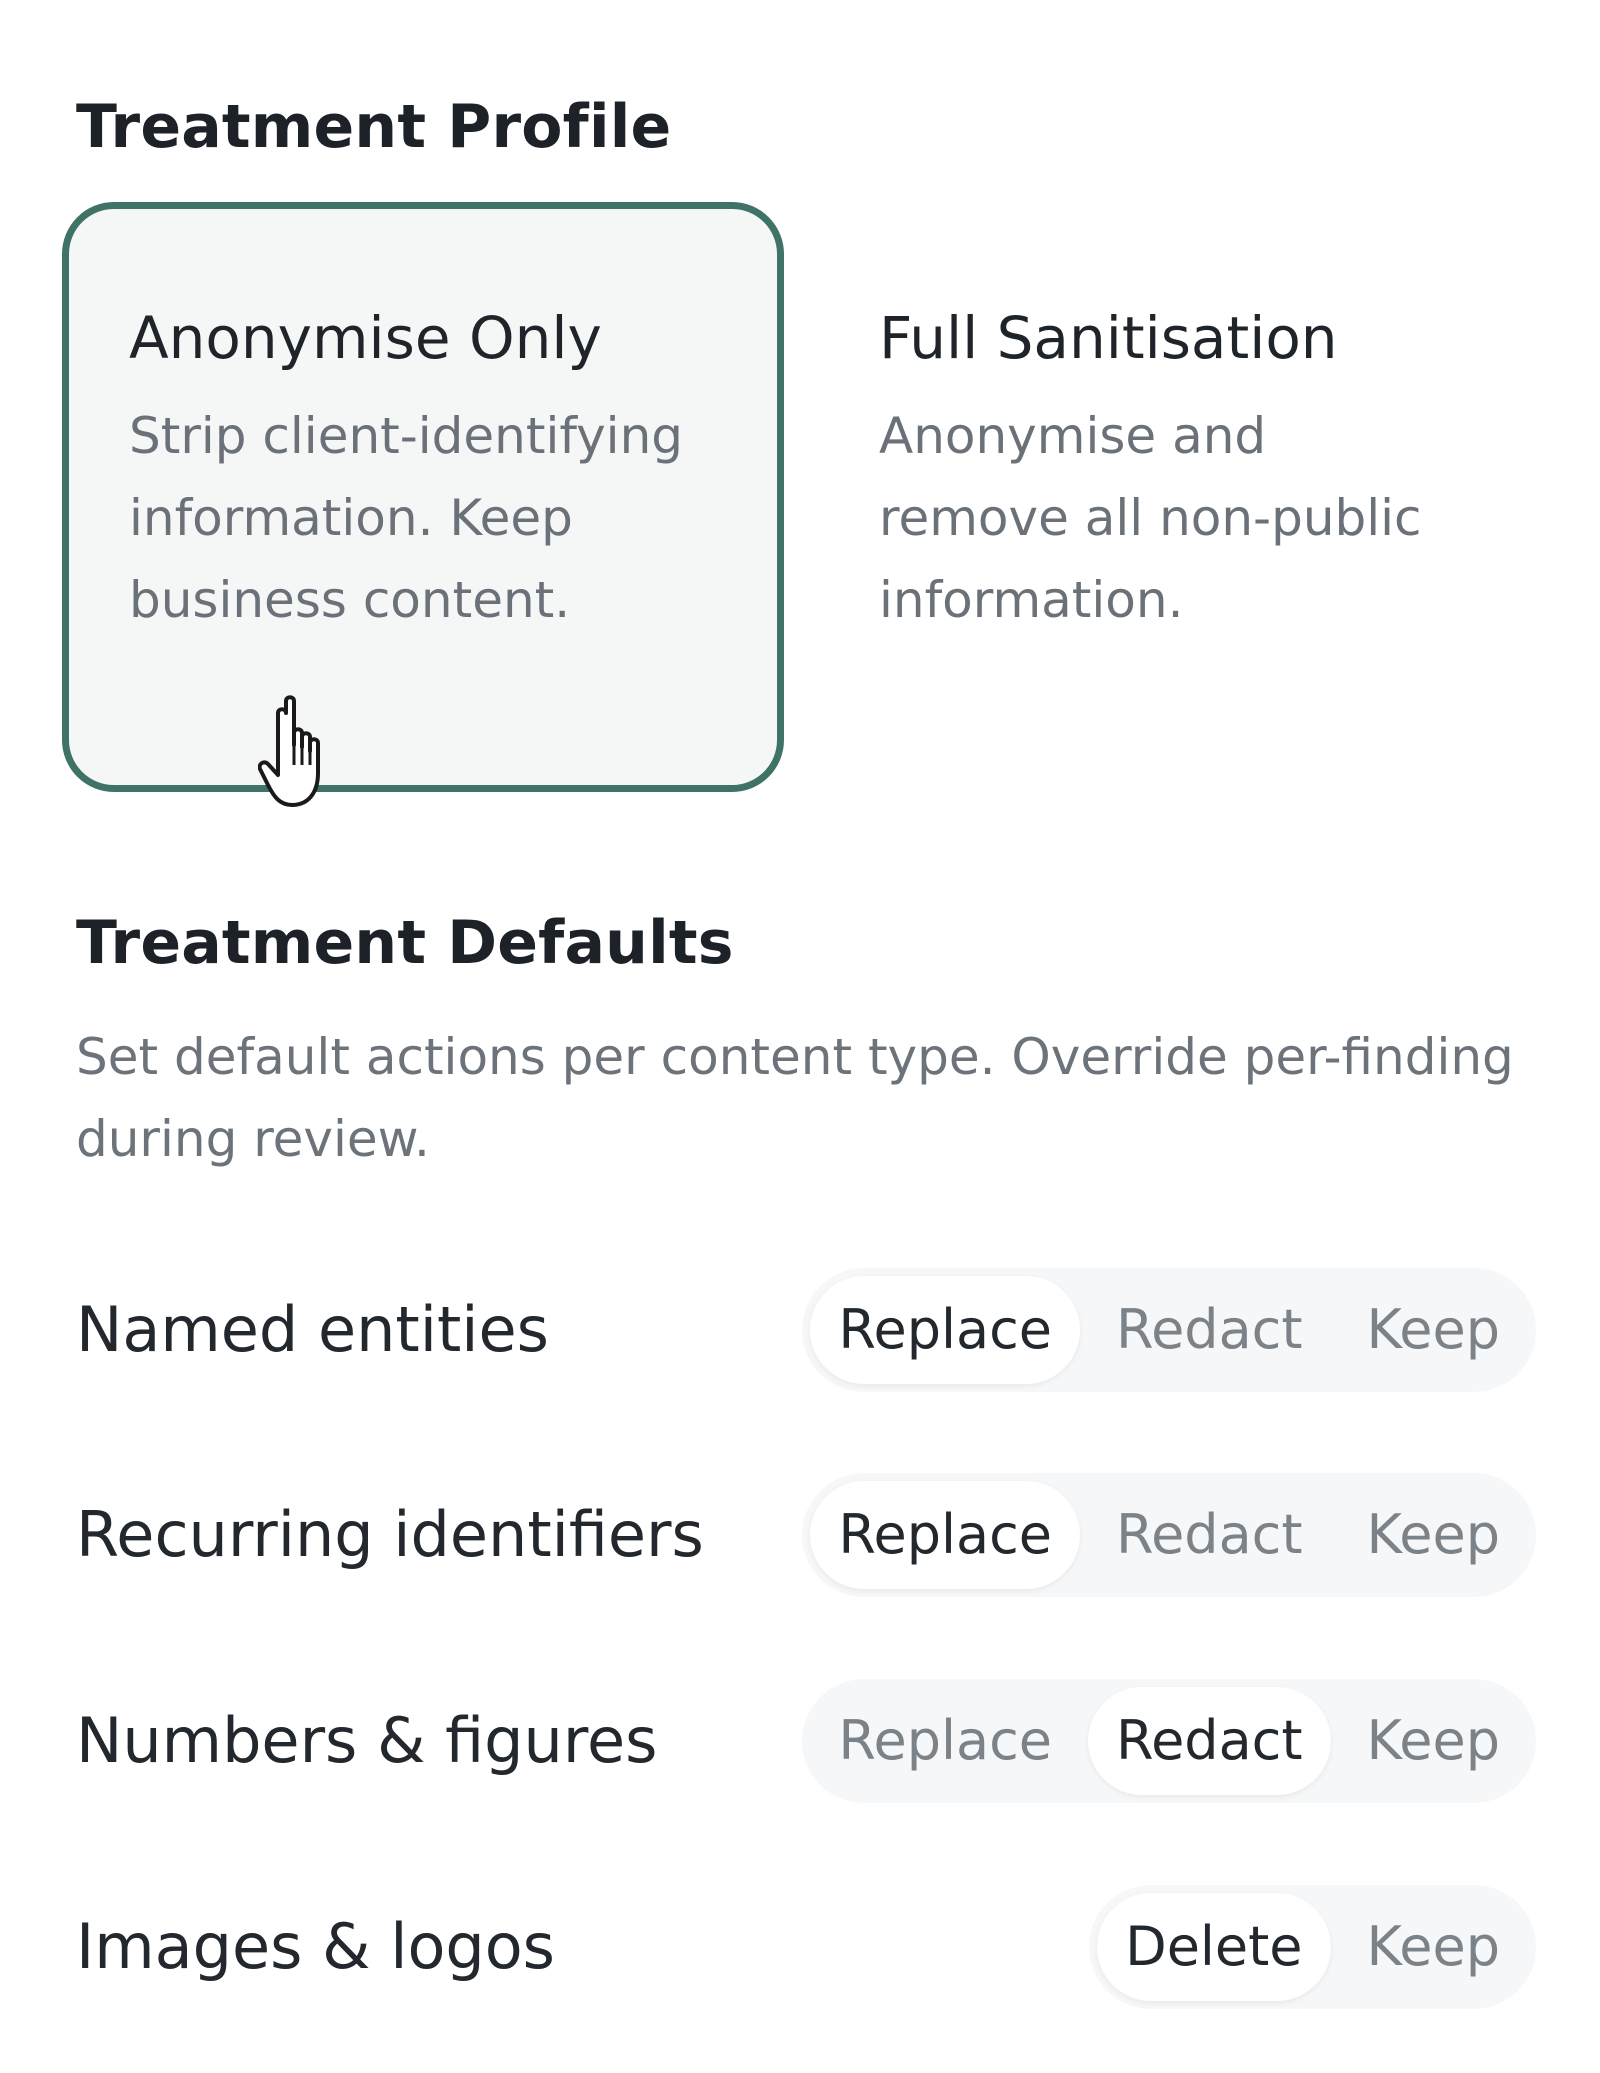 The width and height of the screenshot is (1600, 2073). Describe the element at coordinates (315, 1946) in the screenshot. I see `row-label: Images & logos` at that location.